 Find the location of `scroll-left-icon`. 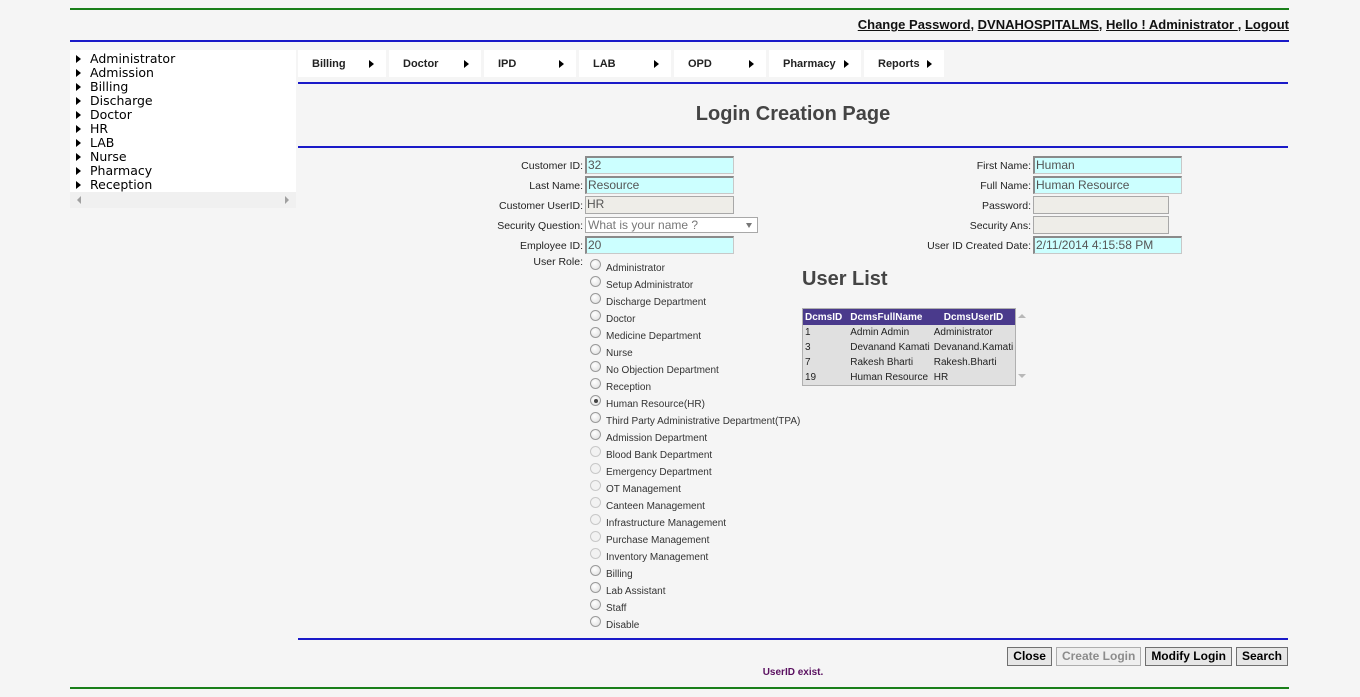

scroll-left-icon is located at coordinates (79, 200).